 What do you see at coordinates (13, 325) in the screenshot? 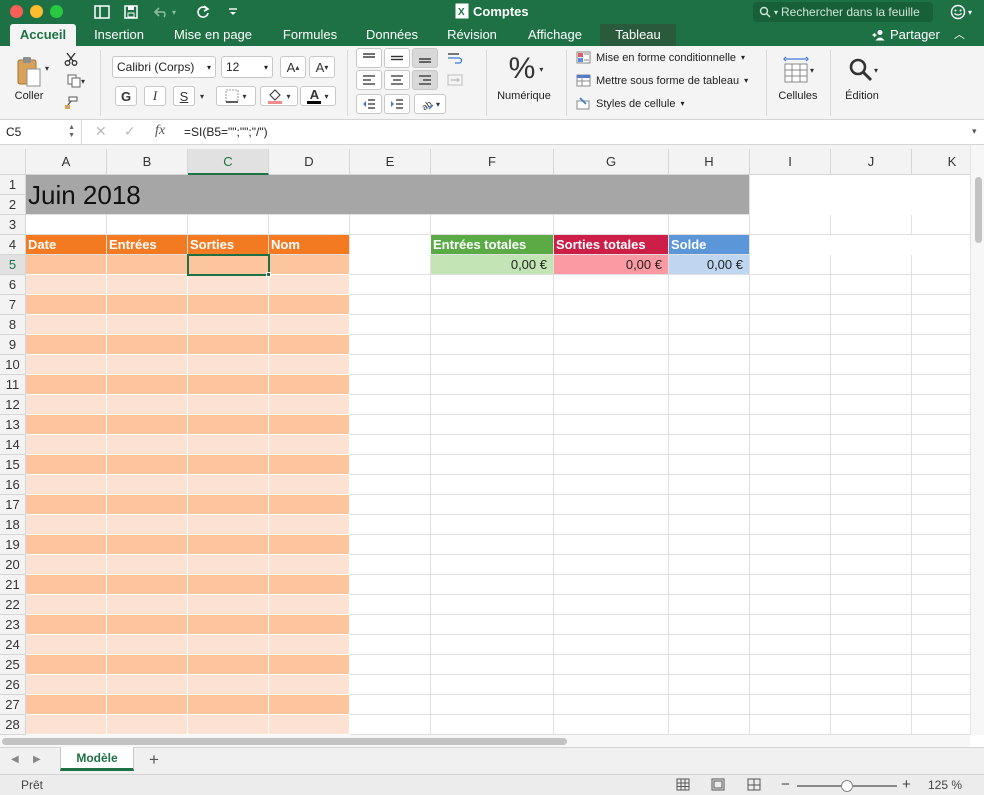
I see `row-header-8: 8` at bounding box center [13, 325].